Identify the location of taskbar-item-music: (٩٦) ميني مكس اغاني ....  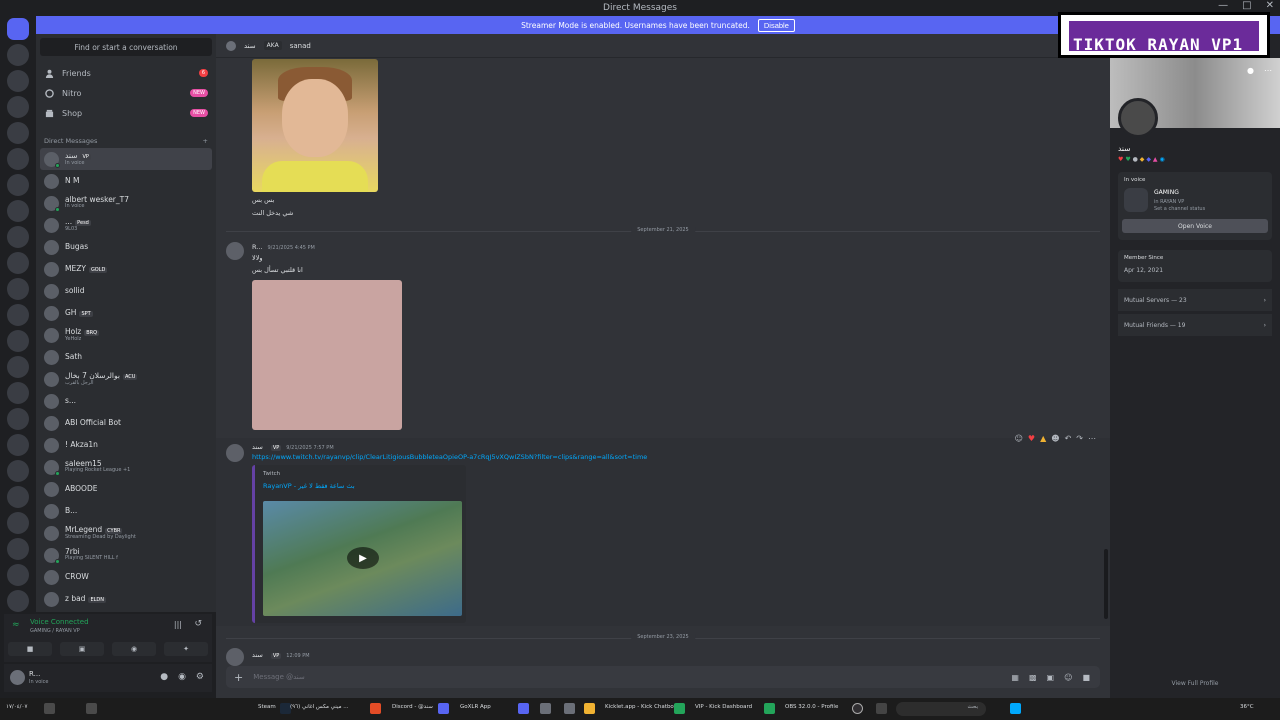
(319, 707).